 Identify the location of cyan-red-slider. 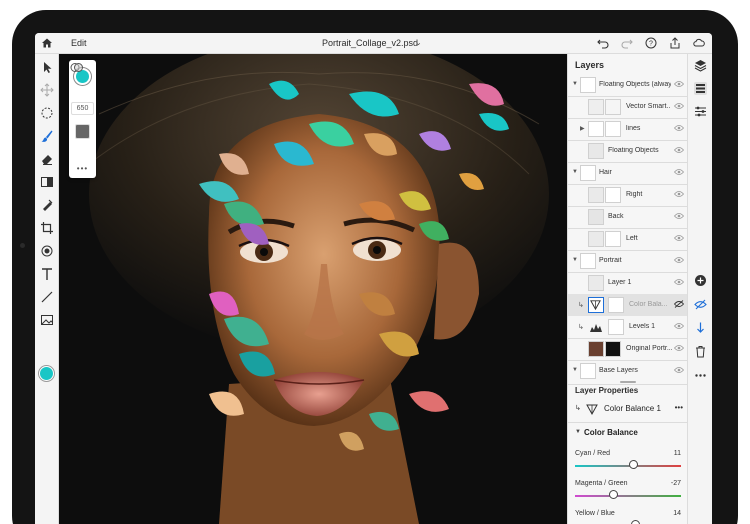
(628, 466).